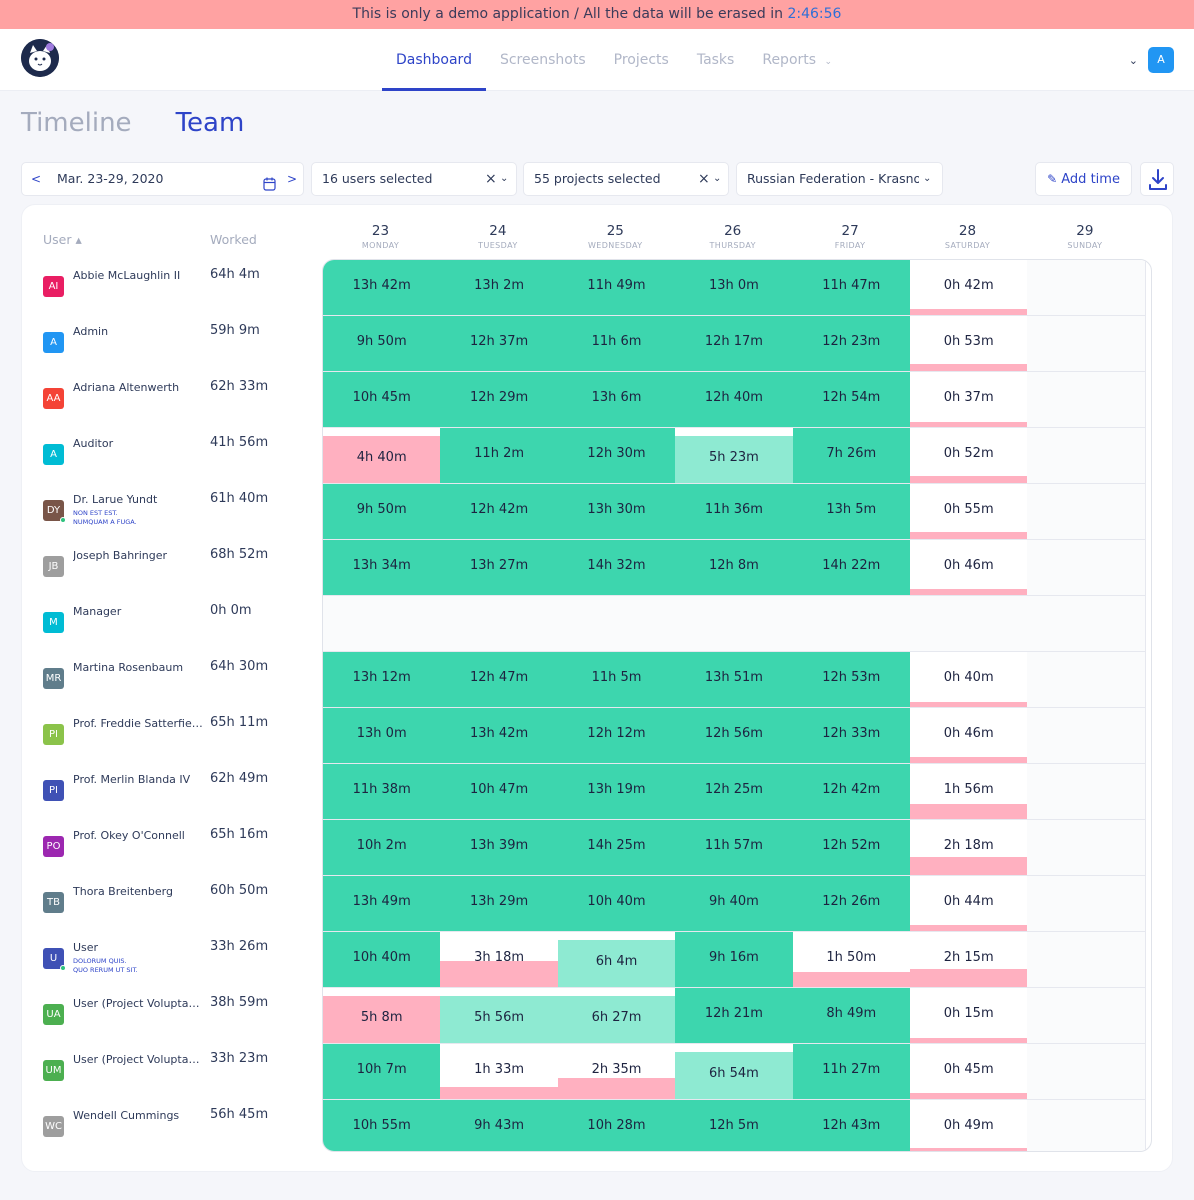 The width and height of the screenshot is (1194, 1200). I want to click on clear-projects-icon: ×, so click(704, 179).